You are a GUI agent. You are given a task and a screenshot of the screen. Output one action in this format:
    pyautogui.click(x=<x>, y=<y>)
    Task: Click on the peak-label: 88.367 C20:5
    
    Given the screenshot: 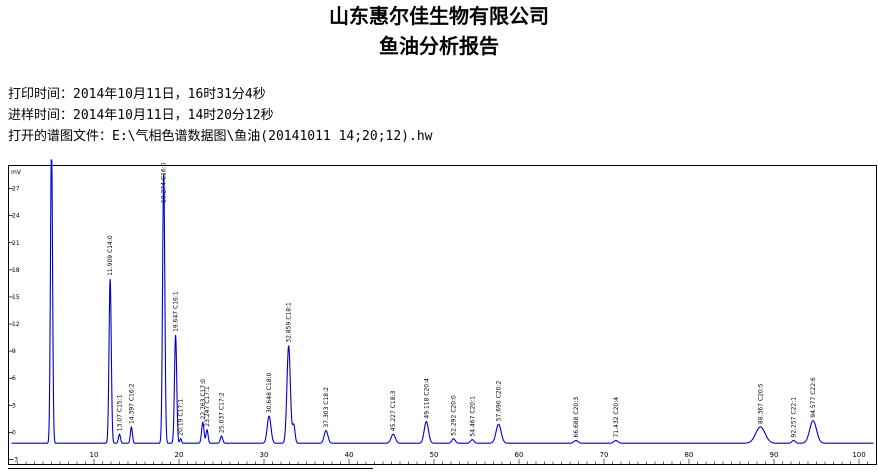 What is the action you would take?
    pyautogui.click(x=760, y=403)
    